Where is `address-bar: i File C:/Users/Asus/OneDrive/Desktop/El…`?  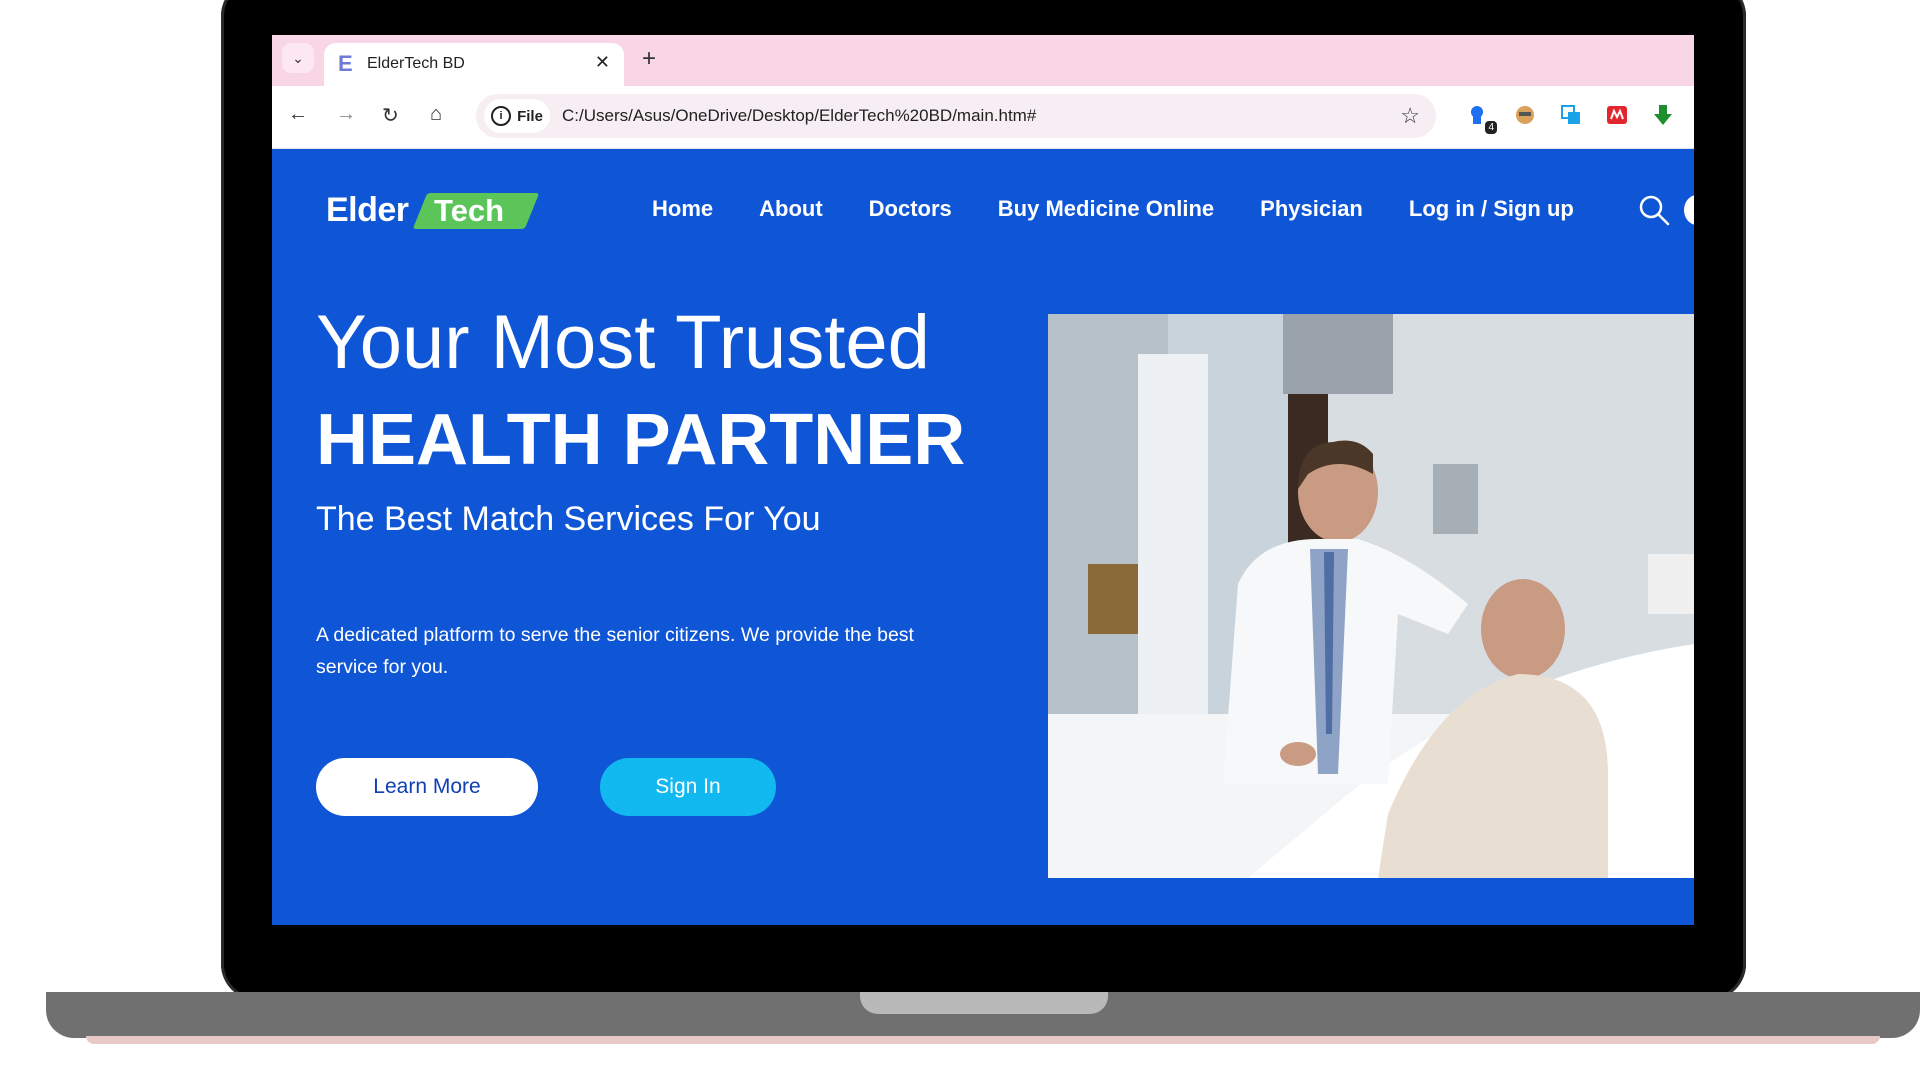 address-bar: i File C:/Users/Asus/OneDrive/Desktop/El… is located at coordinates (956, 116).